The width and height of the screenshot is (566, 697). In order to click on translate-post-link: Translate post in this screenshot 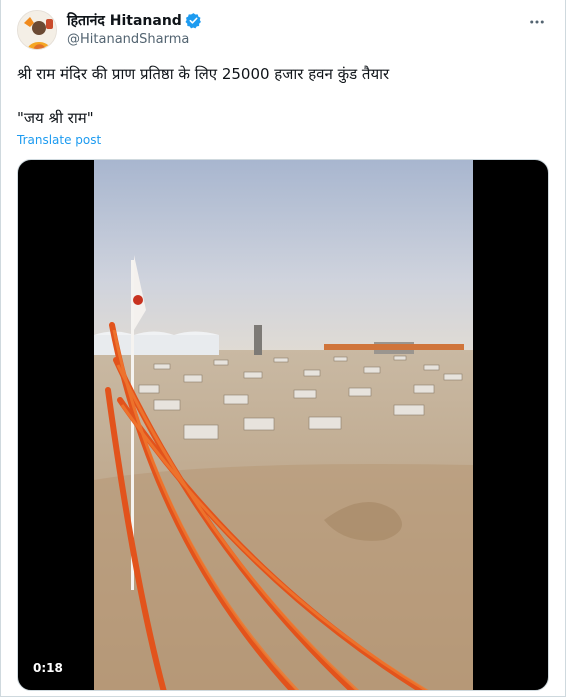, I will do `click(59, 140)`.